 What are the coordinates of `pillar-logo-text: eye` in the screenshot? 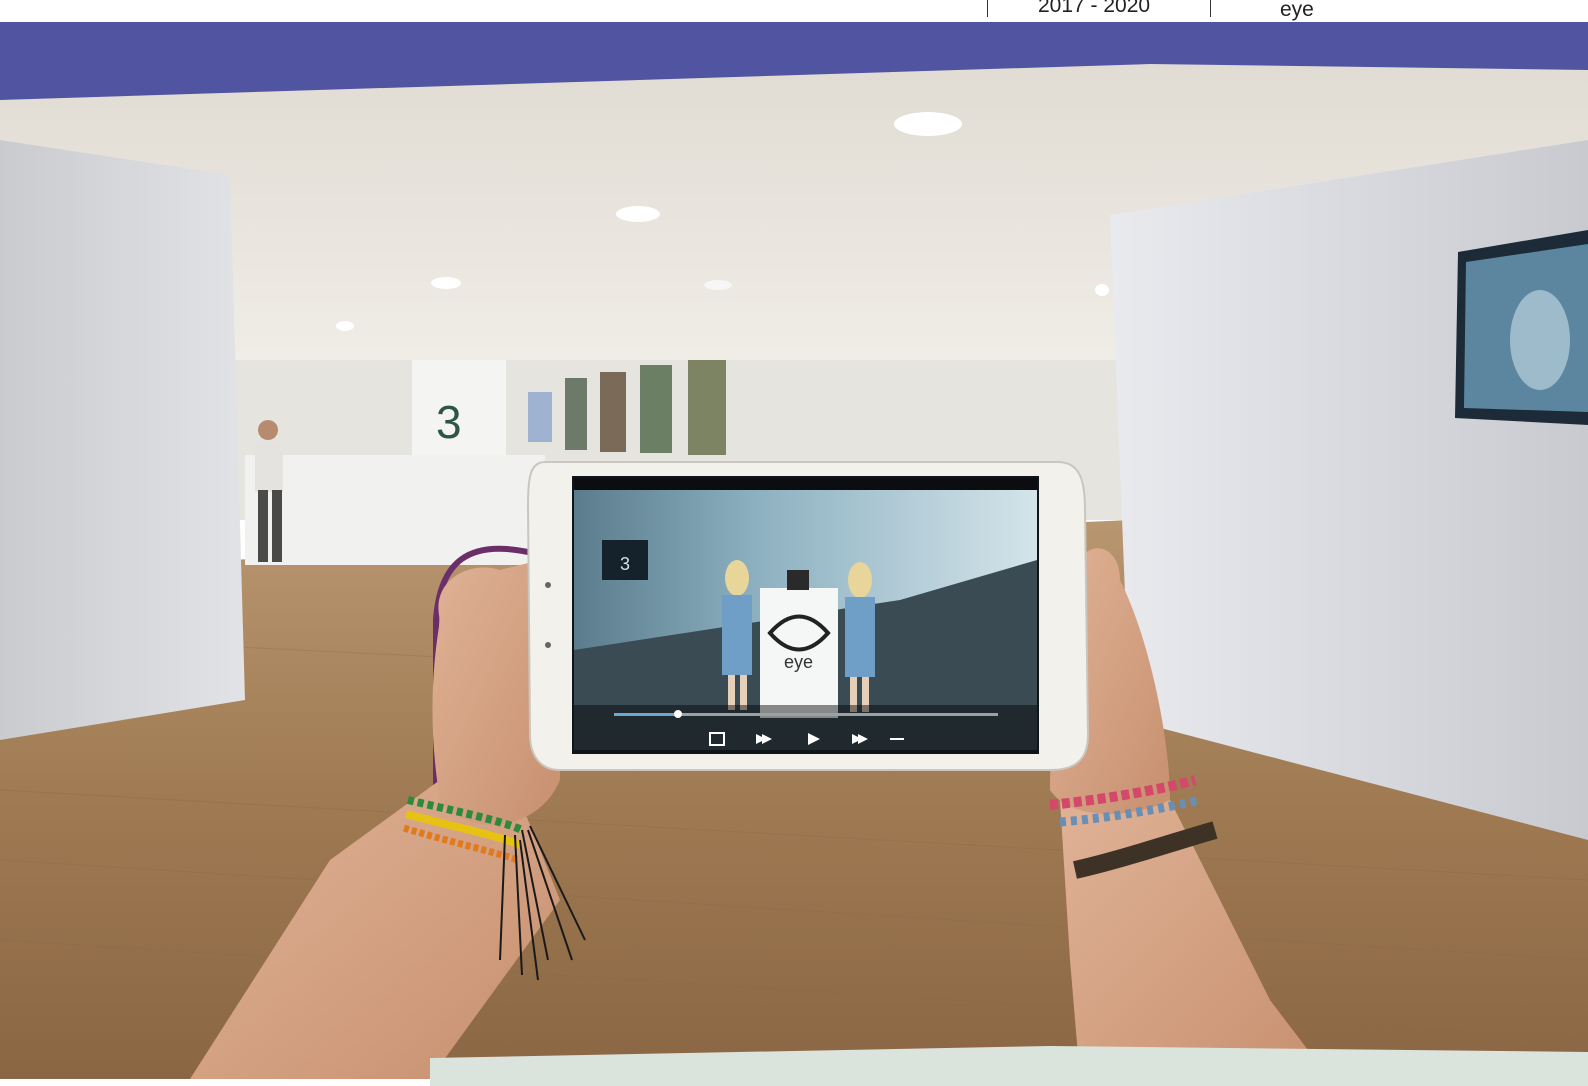 It's located at (798, 662).